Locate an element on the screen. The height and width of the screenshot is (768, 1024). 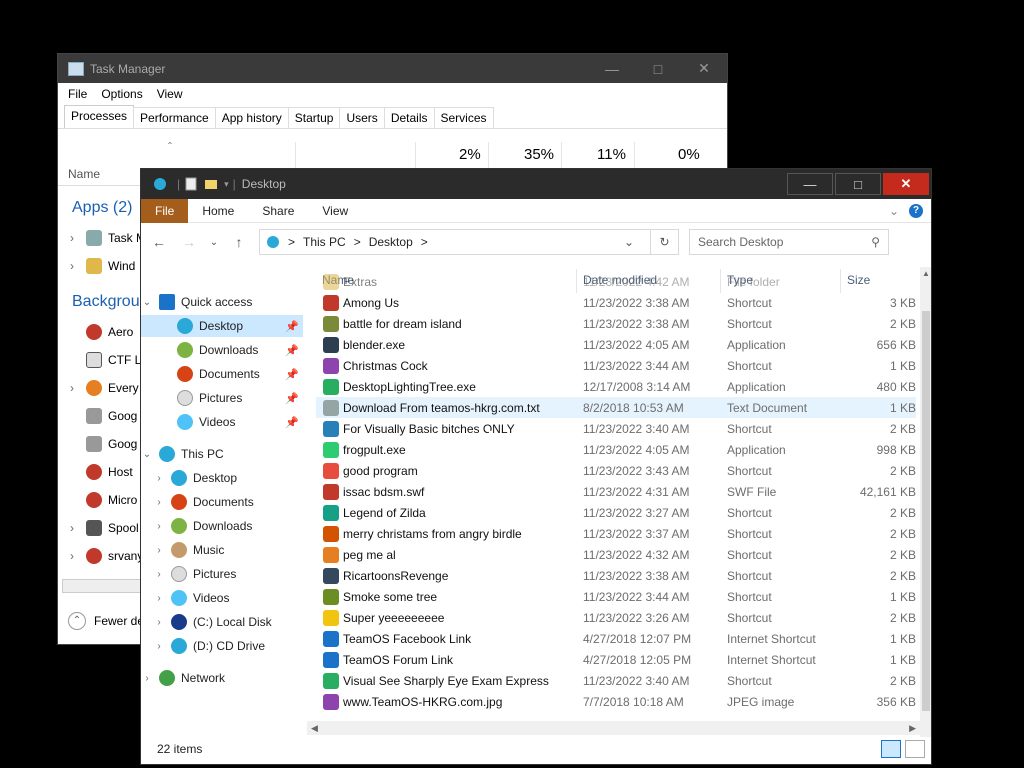
nav-network: › Network is located at coordinates (222, 678).